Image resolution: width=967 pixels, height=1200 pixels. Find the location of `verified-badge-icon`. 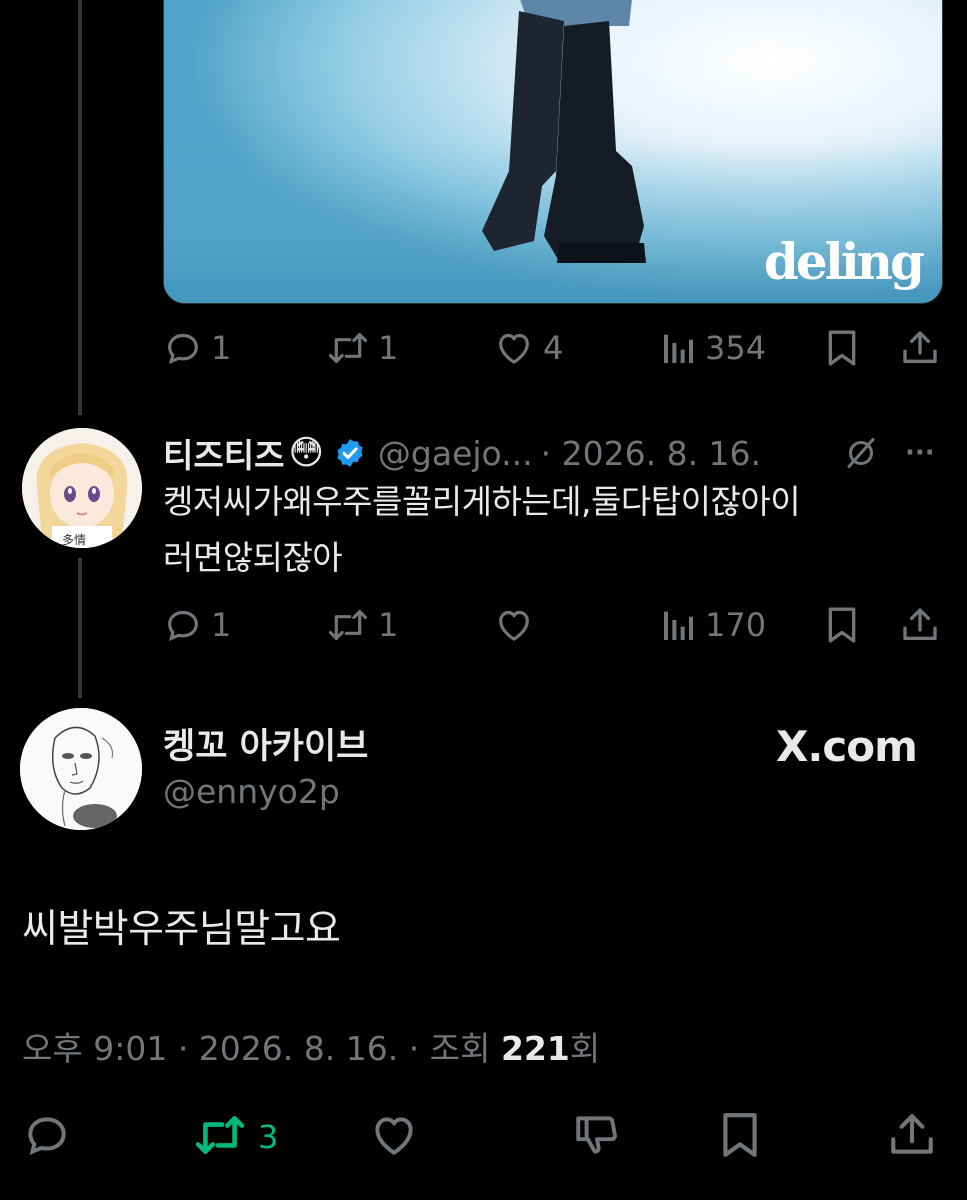

verified-badge-icon is located at coordinates (350, 453).